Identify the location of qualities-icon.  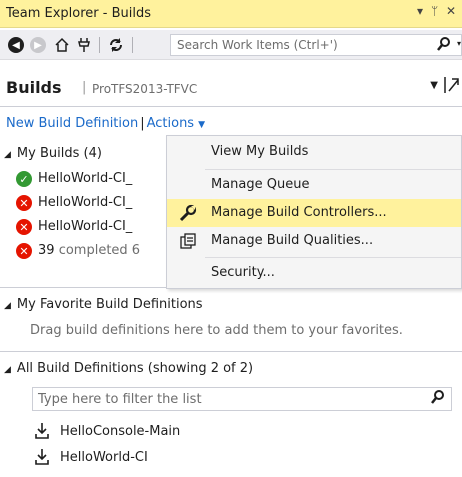
(188, 241).